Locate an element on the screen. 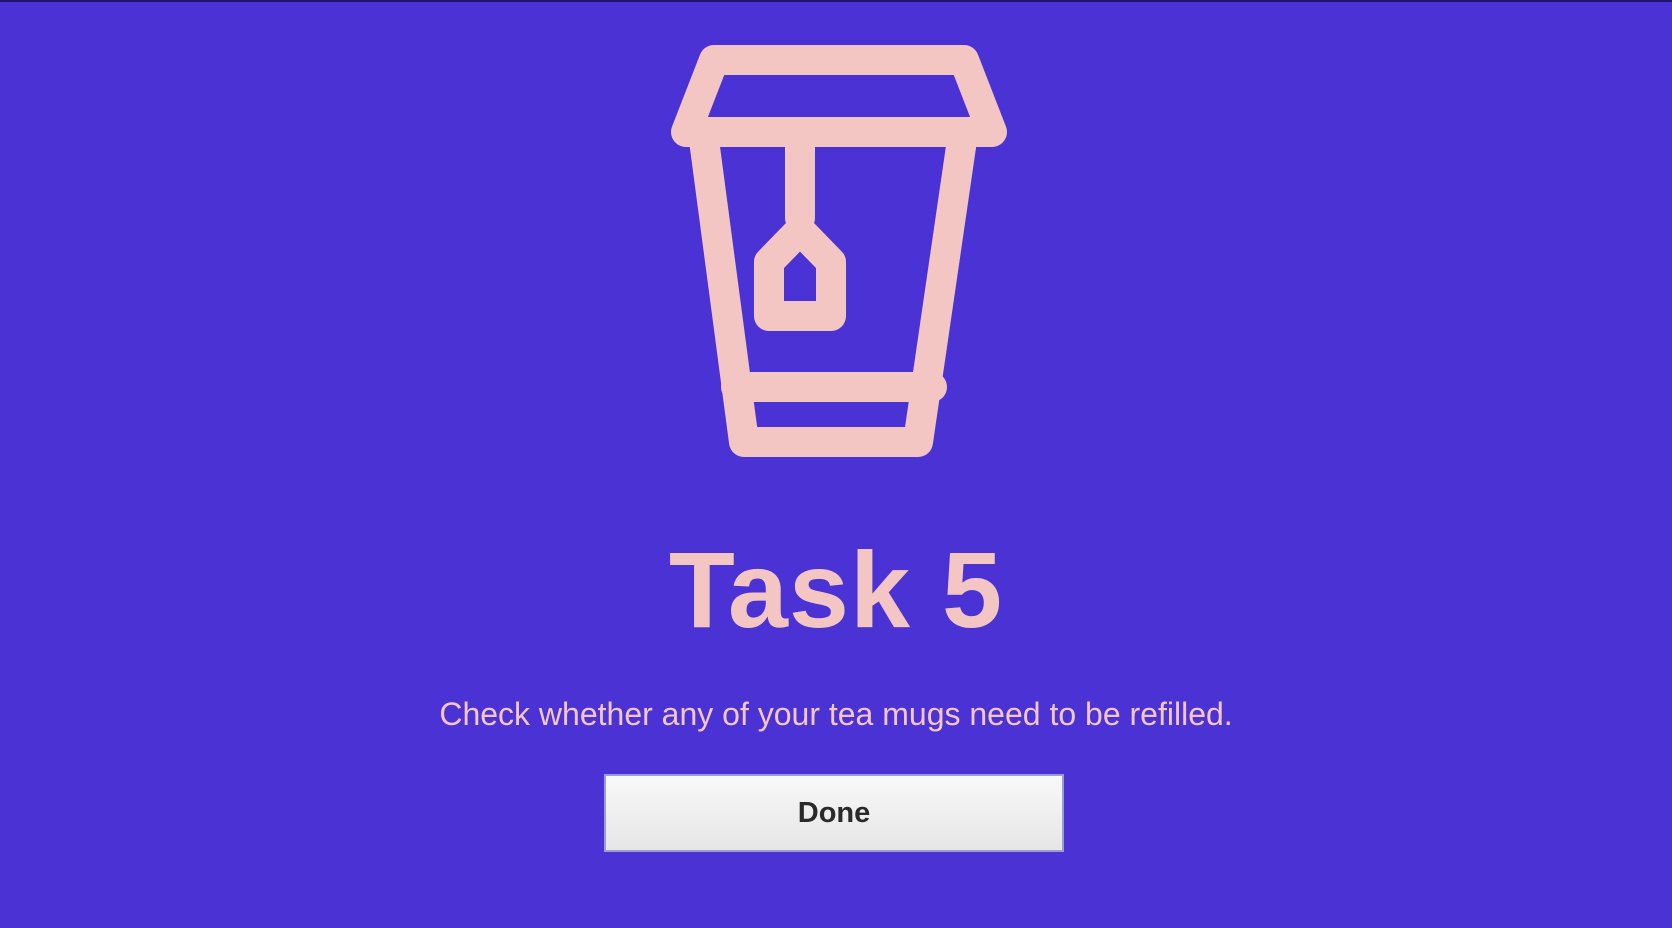 This screenshot has height=928, width=1672. done-button: Done is located at coordinates (834, 813).